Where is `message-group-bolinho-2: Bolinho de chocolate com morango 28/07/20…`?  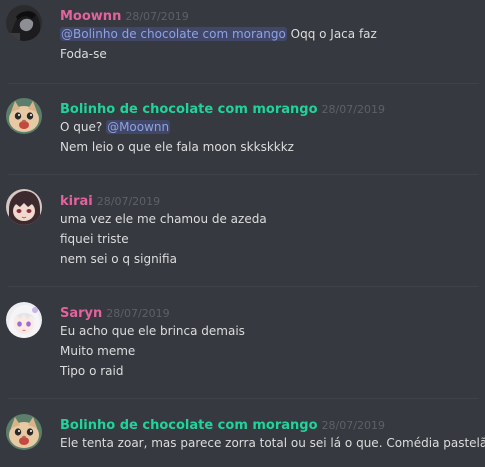
message-group-bolinho-2: Bolinho de chocolate com morango 28/07/20… is located at coordinates (242, 437).